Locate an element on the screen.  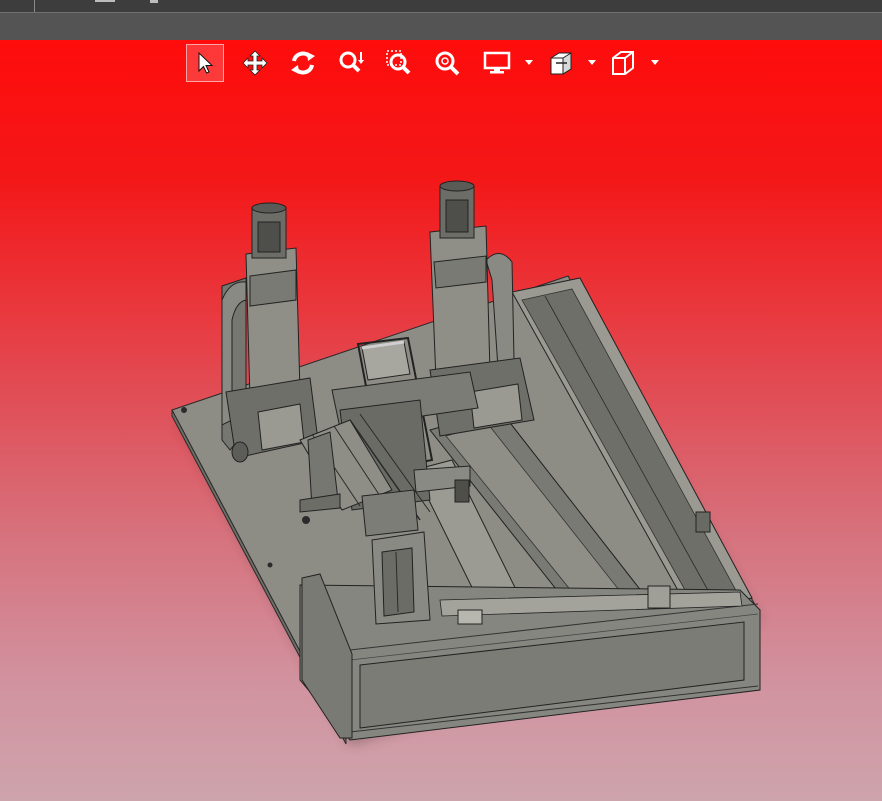
display-style-dropdown is located at coordinates (529, 63).